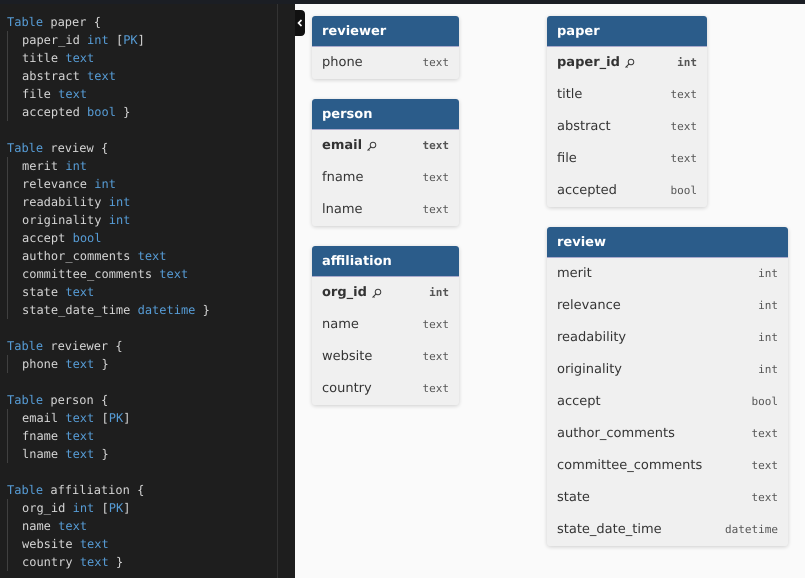 The width and height of the screenshot is (805, 578). I want to click on code-line: fname text, so click(151, 436).